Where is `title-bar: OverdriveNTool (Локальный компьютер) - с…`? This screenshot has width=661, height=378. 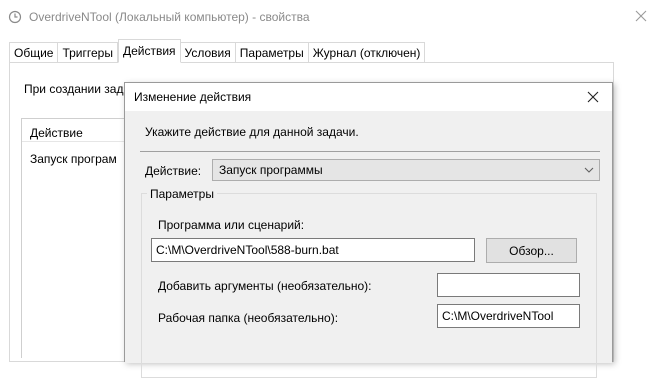 title-bar: OverdriveNTool (Локальный компьютер) - с… is located at coordinates (330, 17).